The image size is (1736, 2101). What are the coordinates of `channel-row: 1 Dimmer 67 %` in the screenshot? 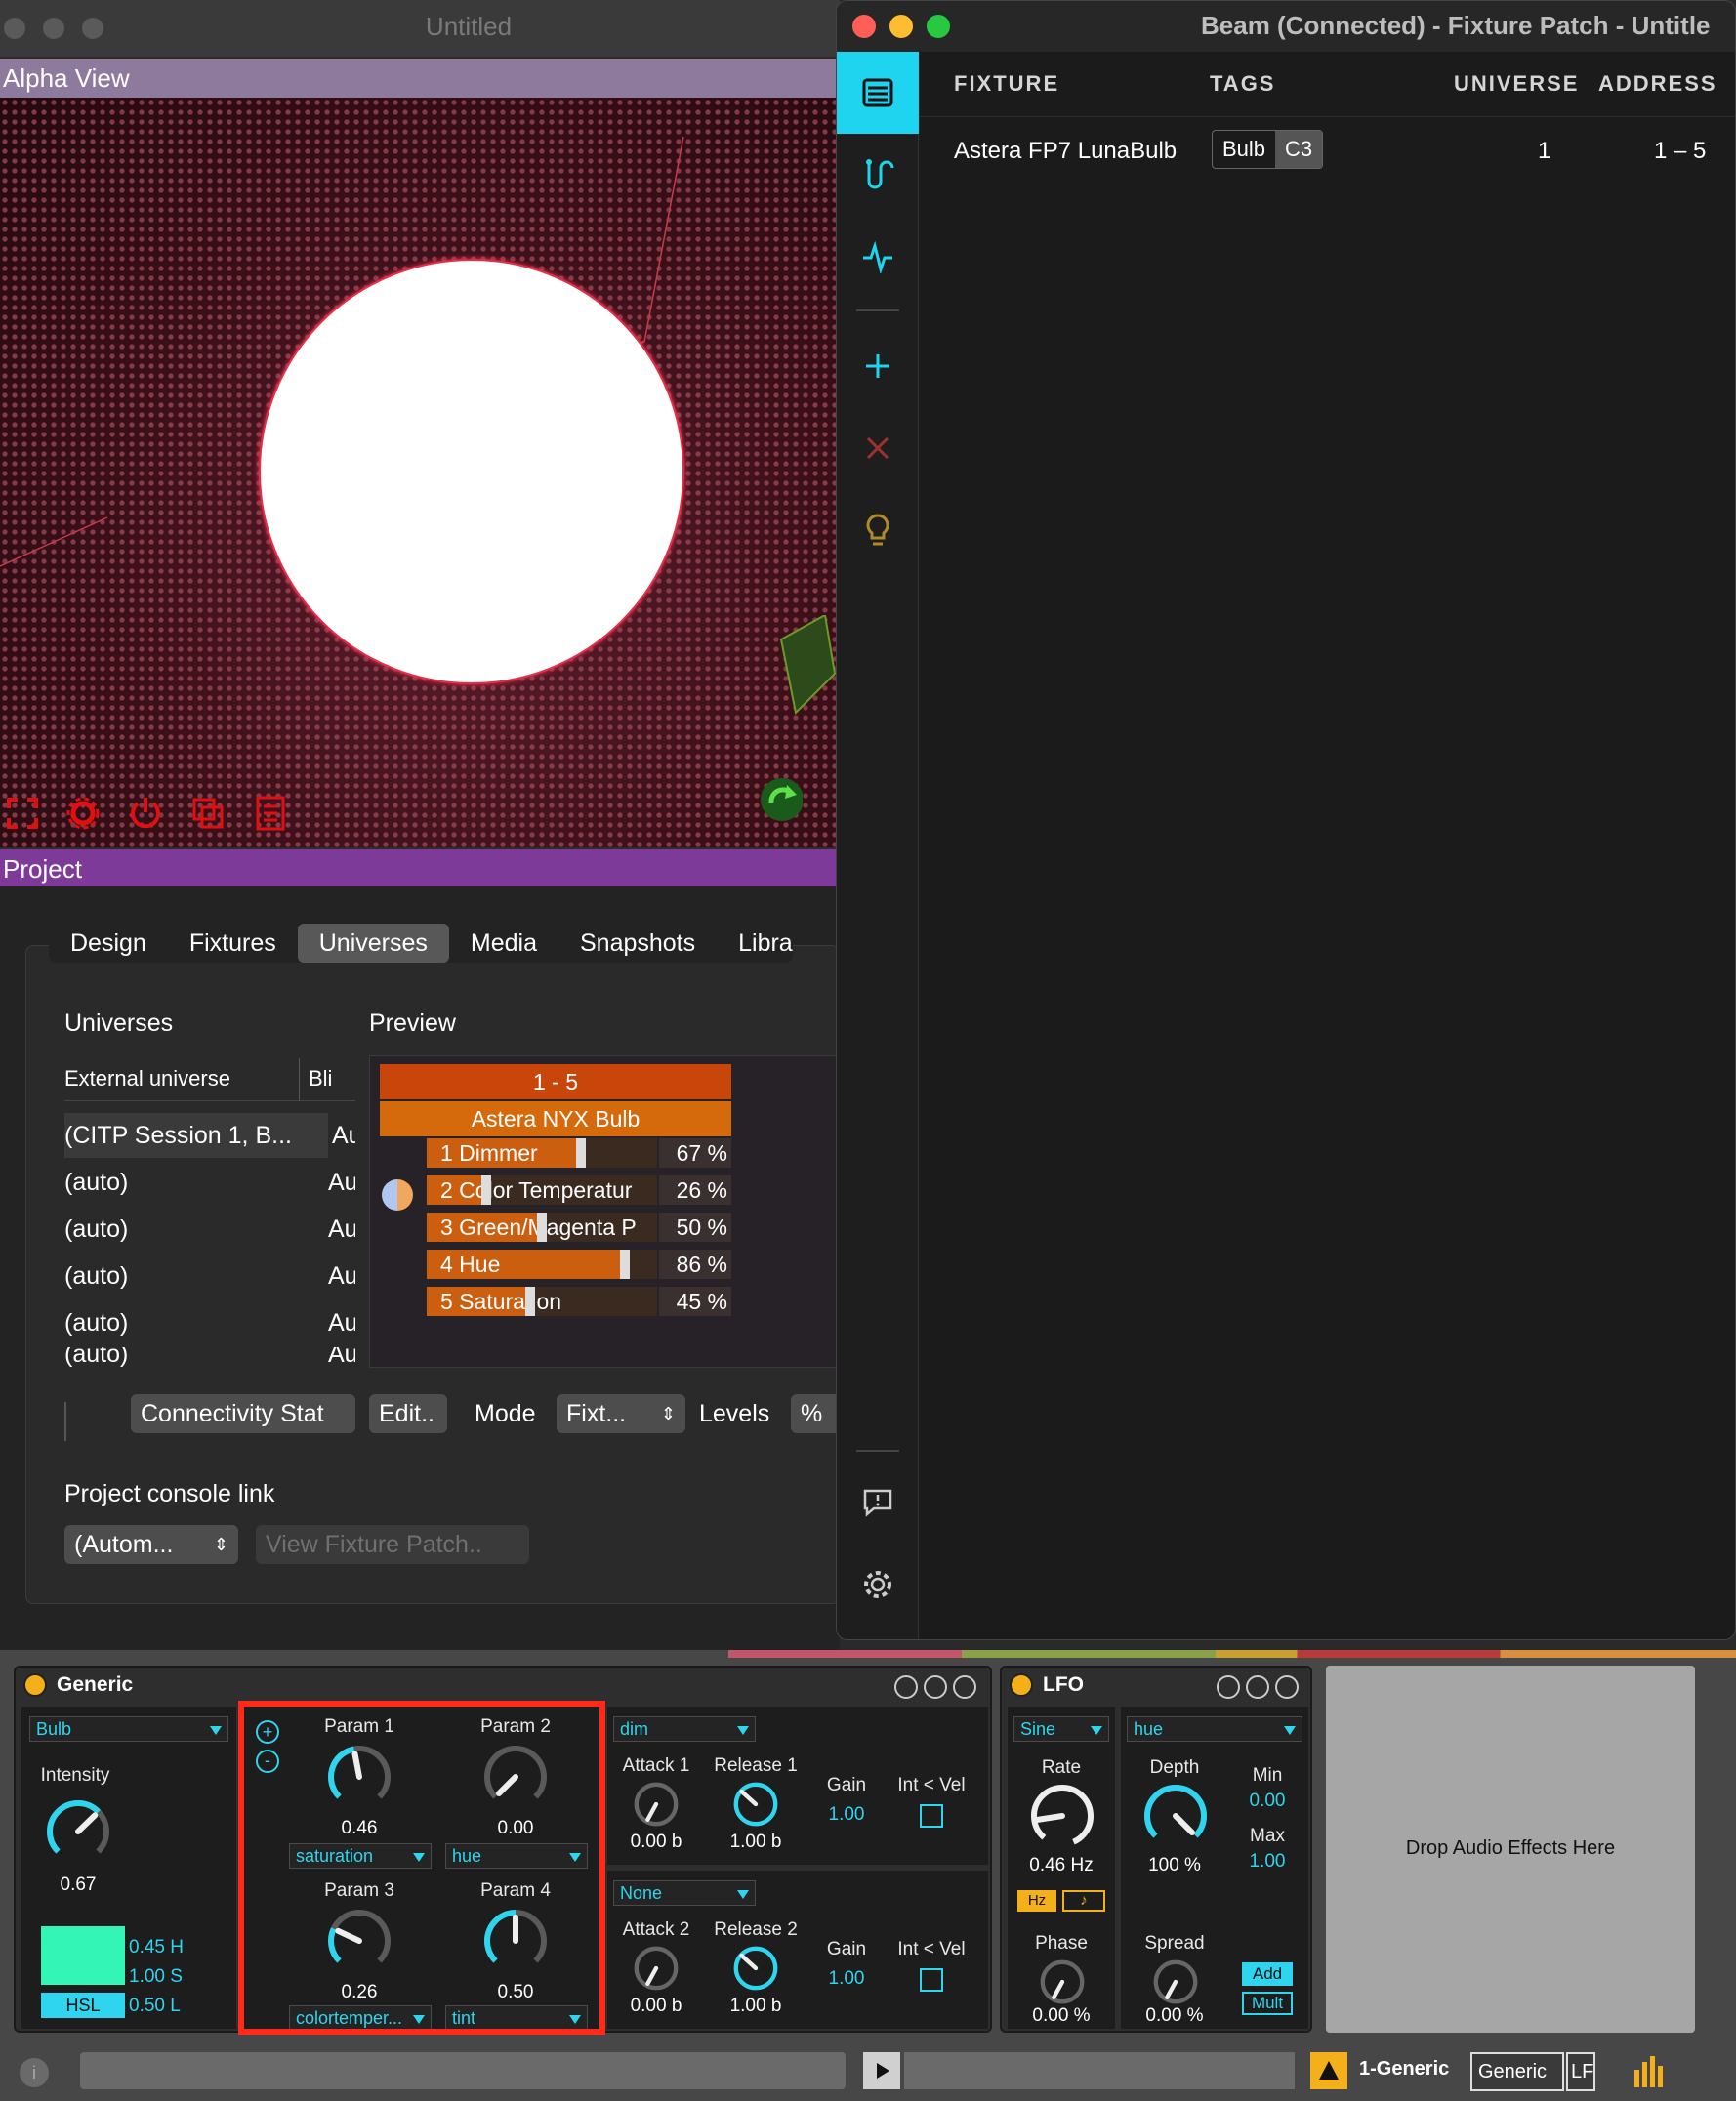 It's located at (579, 1153).